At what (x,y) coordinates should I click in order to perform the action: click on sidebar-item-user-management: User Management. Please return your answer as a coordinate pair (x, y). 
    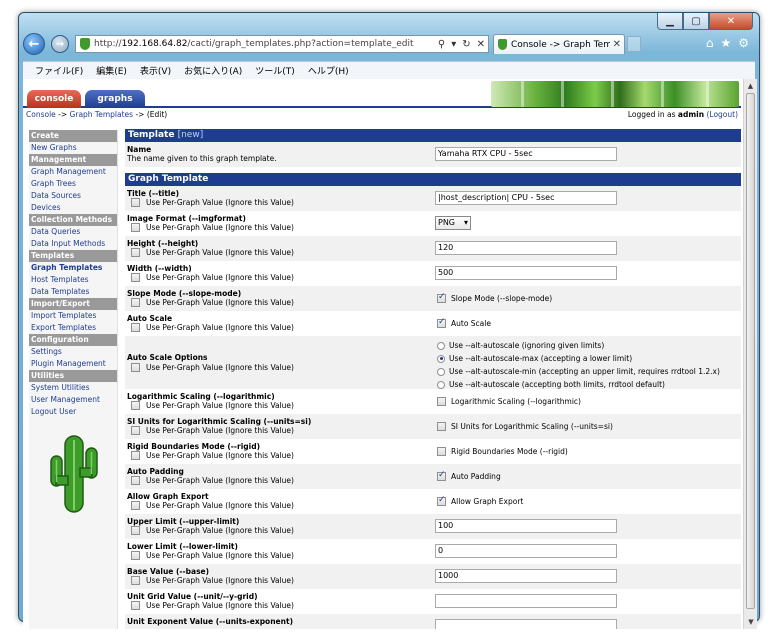
    Looking at the image, I should click on (73, 400).